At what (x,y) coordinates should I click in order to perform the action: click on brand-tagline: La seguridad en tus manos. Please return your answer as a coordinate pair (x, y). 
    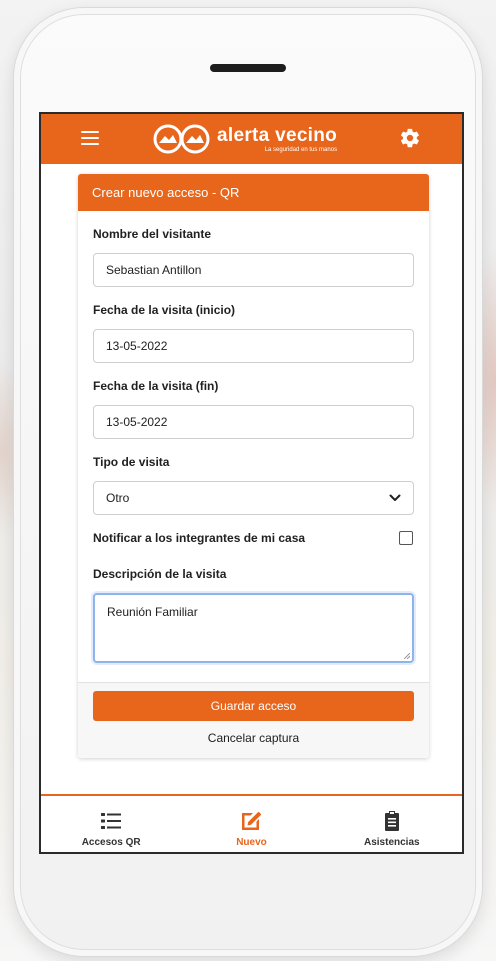
    Looking at the image, I should click on (301, 149).